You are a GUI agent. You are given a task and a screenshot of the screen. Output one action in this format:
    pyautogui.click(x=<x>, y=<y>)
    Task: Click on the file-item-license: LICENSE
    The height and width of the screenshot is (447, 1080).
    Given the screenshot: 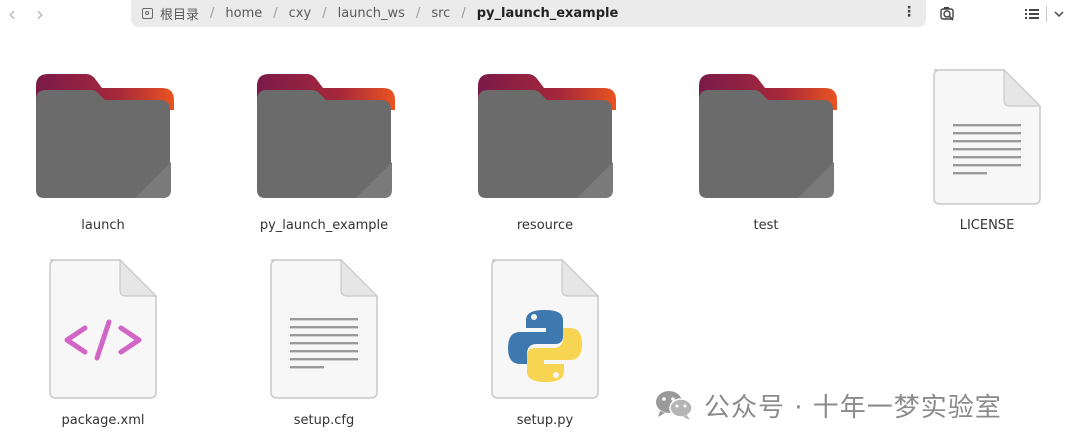 What is the action you would take?
    pyautogui.click(x=987, y=152)
    